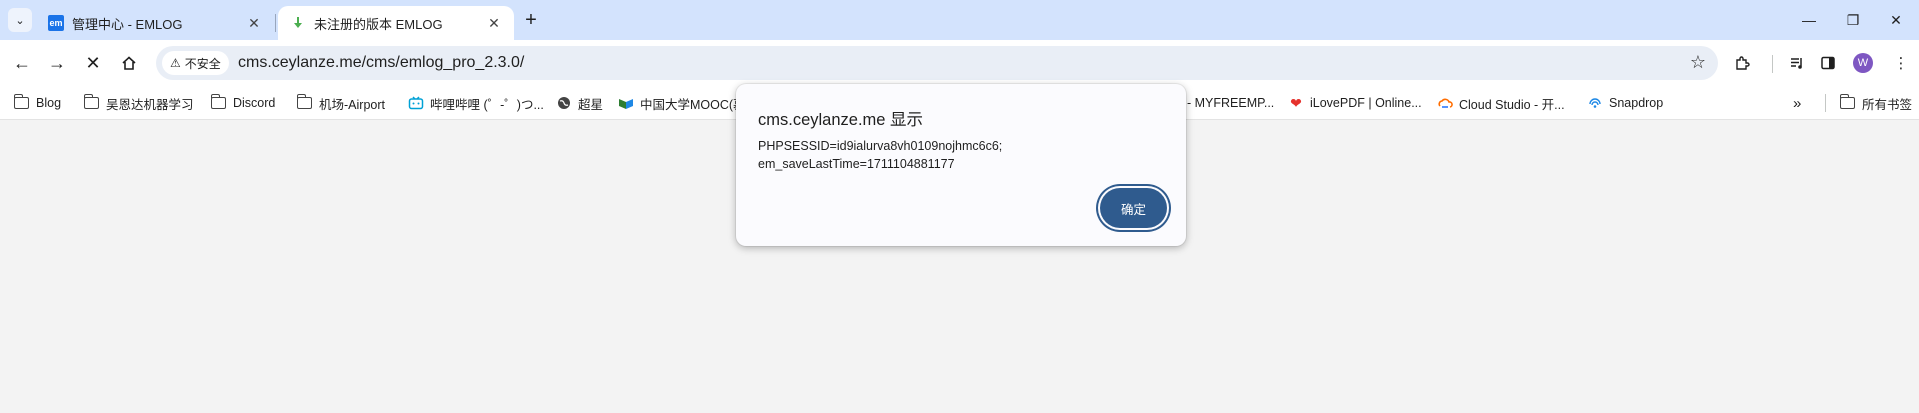  I want to click on home-icon, so click(129, 63).